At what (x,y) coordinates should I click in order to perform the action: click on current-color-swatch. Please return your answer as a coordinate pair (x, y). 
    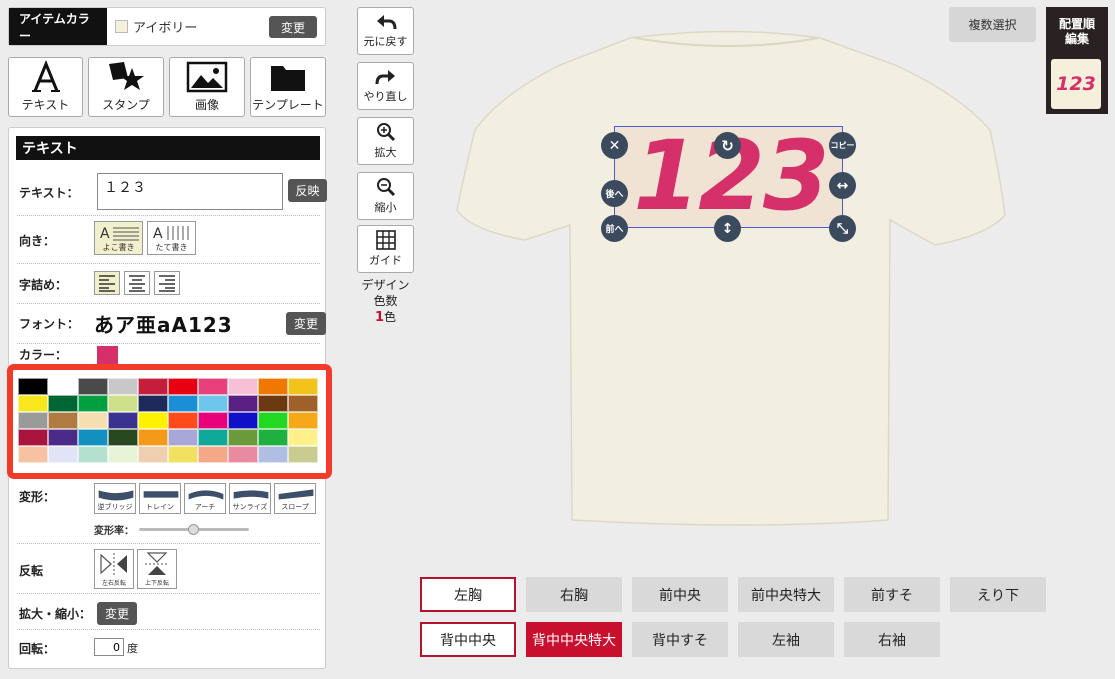
    Looking at the image, I should click on (107, 356).